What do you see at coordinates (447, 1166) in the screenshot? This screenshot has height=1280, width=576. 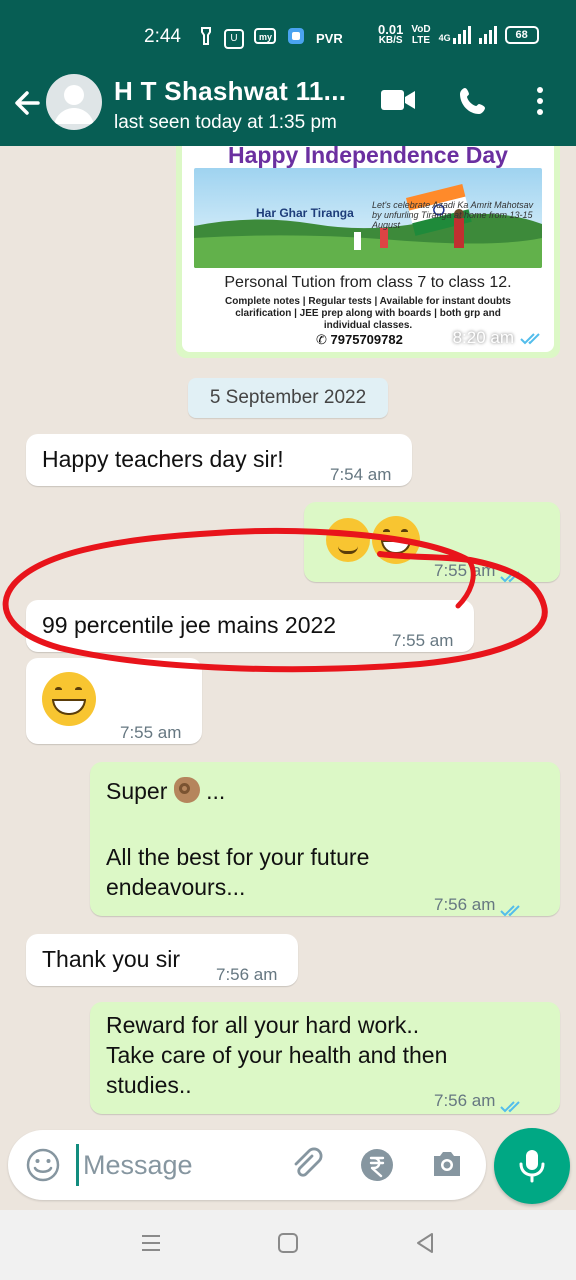 I see `camera-icon` at bounding box center [447, 1166].